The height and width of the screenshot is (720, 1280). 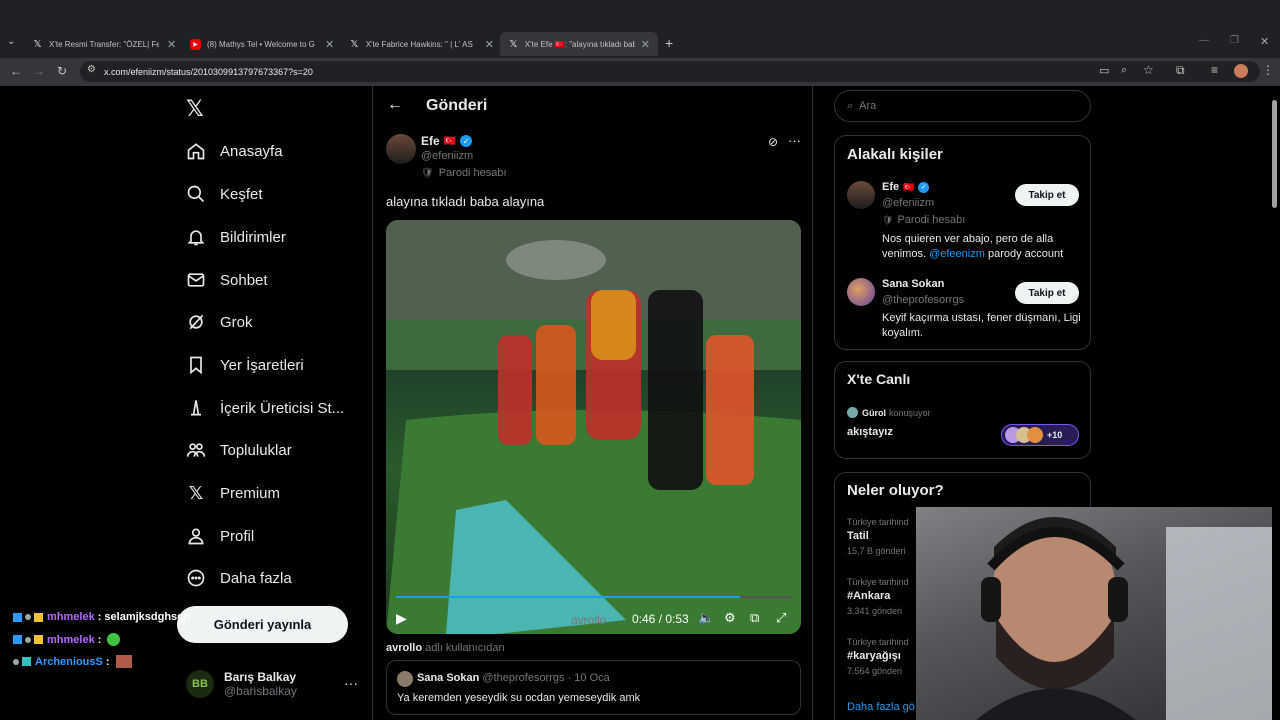 I want to click on host-name: Gürol, so click(x=874, y=412).